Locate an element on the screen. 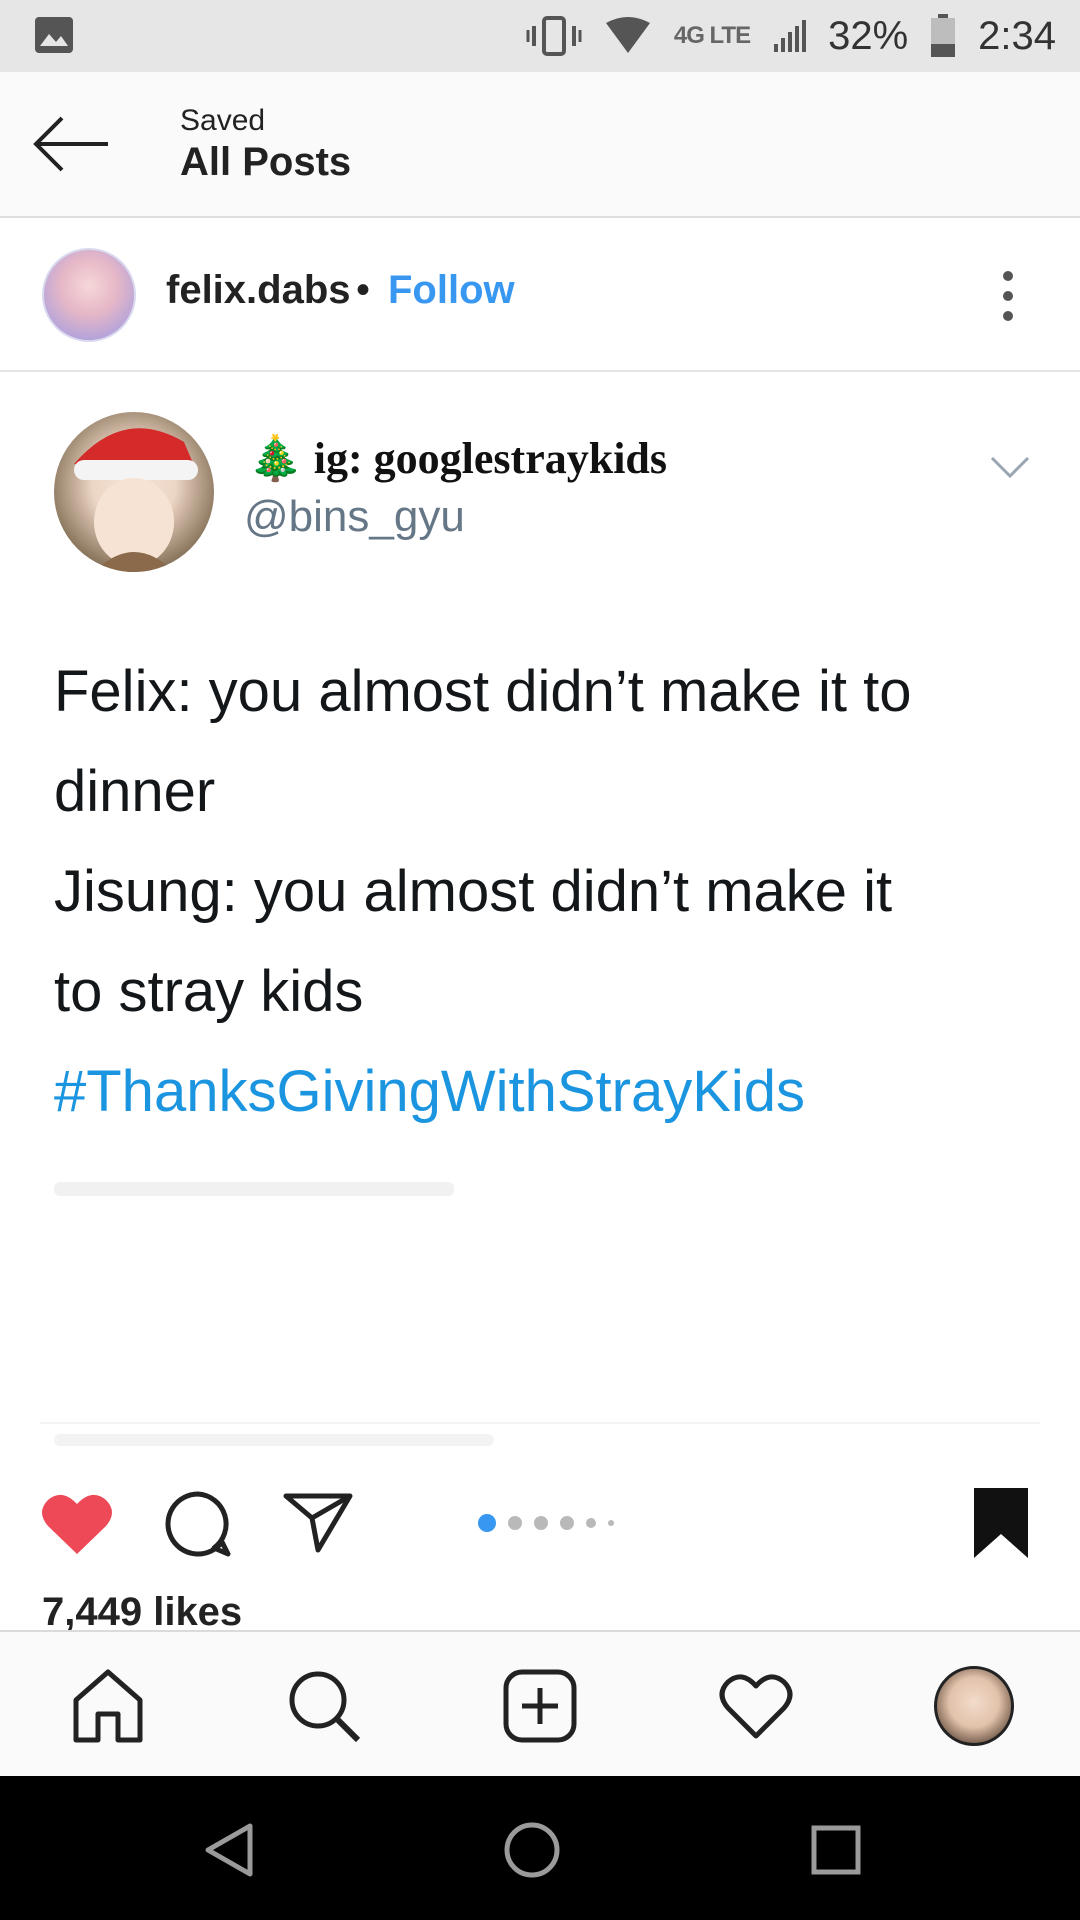 Image resolution: width=1080 pixels, height=1920 pixels. network-type: 4G LTE is located at coordinates (712, 35).